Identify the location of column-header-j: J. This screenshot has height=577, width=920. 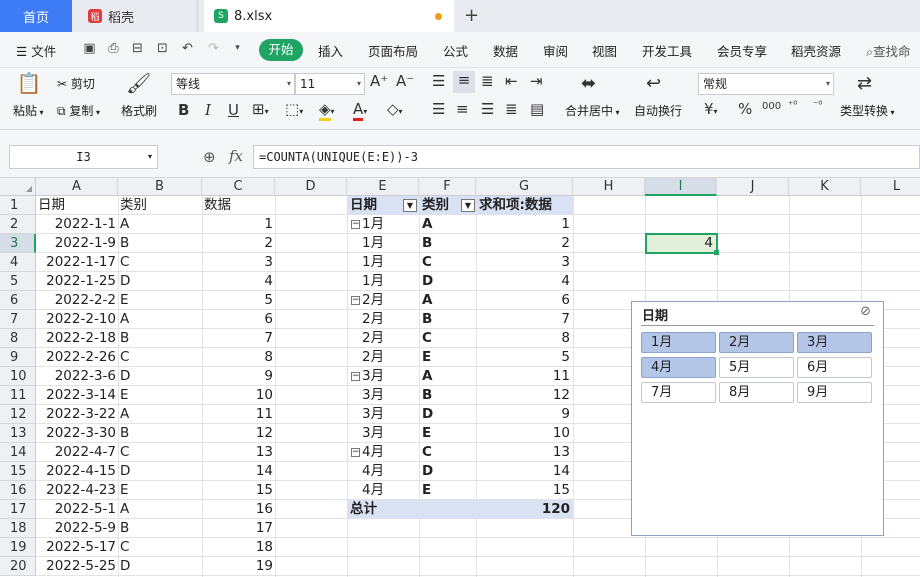
(753, 187).